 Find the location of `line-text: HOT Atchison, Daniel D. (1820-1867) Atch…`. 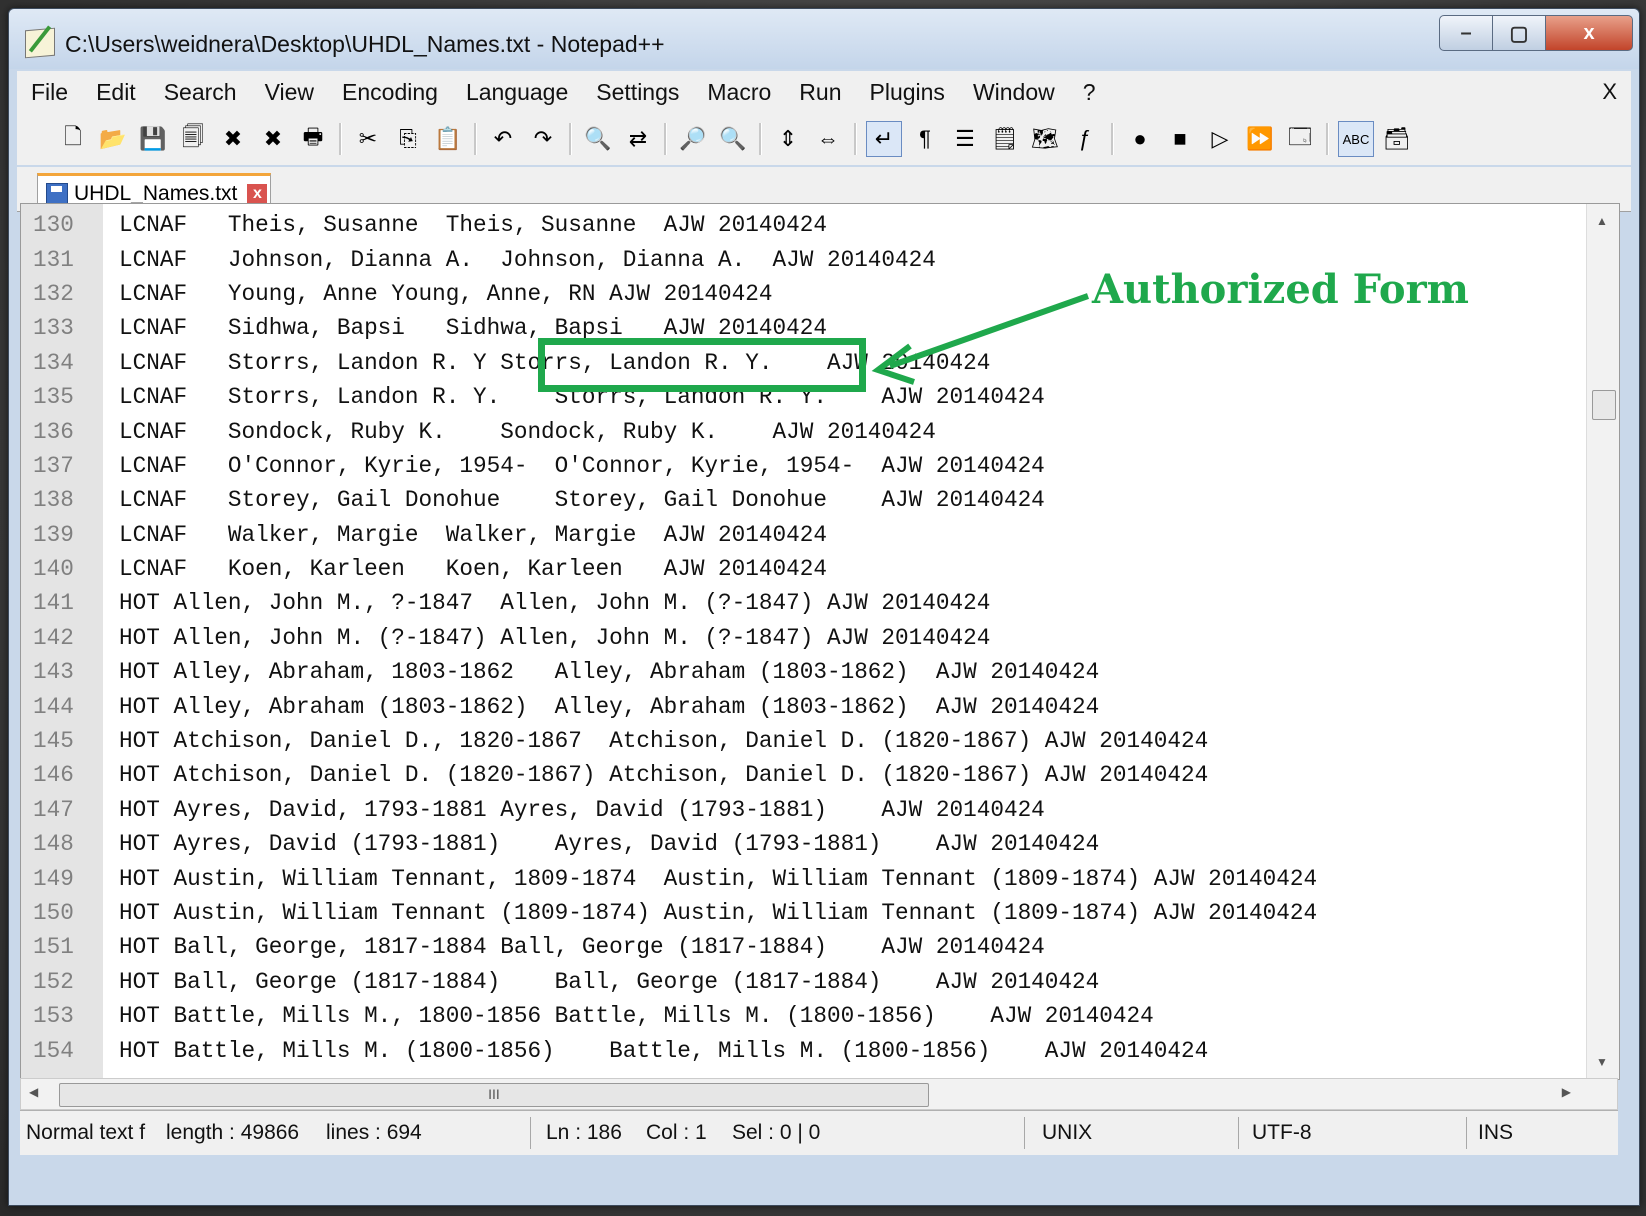

line-text: HOT Atchison, Daniel D. (1820-1867) Atch… is located at coordinates (655, 775).